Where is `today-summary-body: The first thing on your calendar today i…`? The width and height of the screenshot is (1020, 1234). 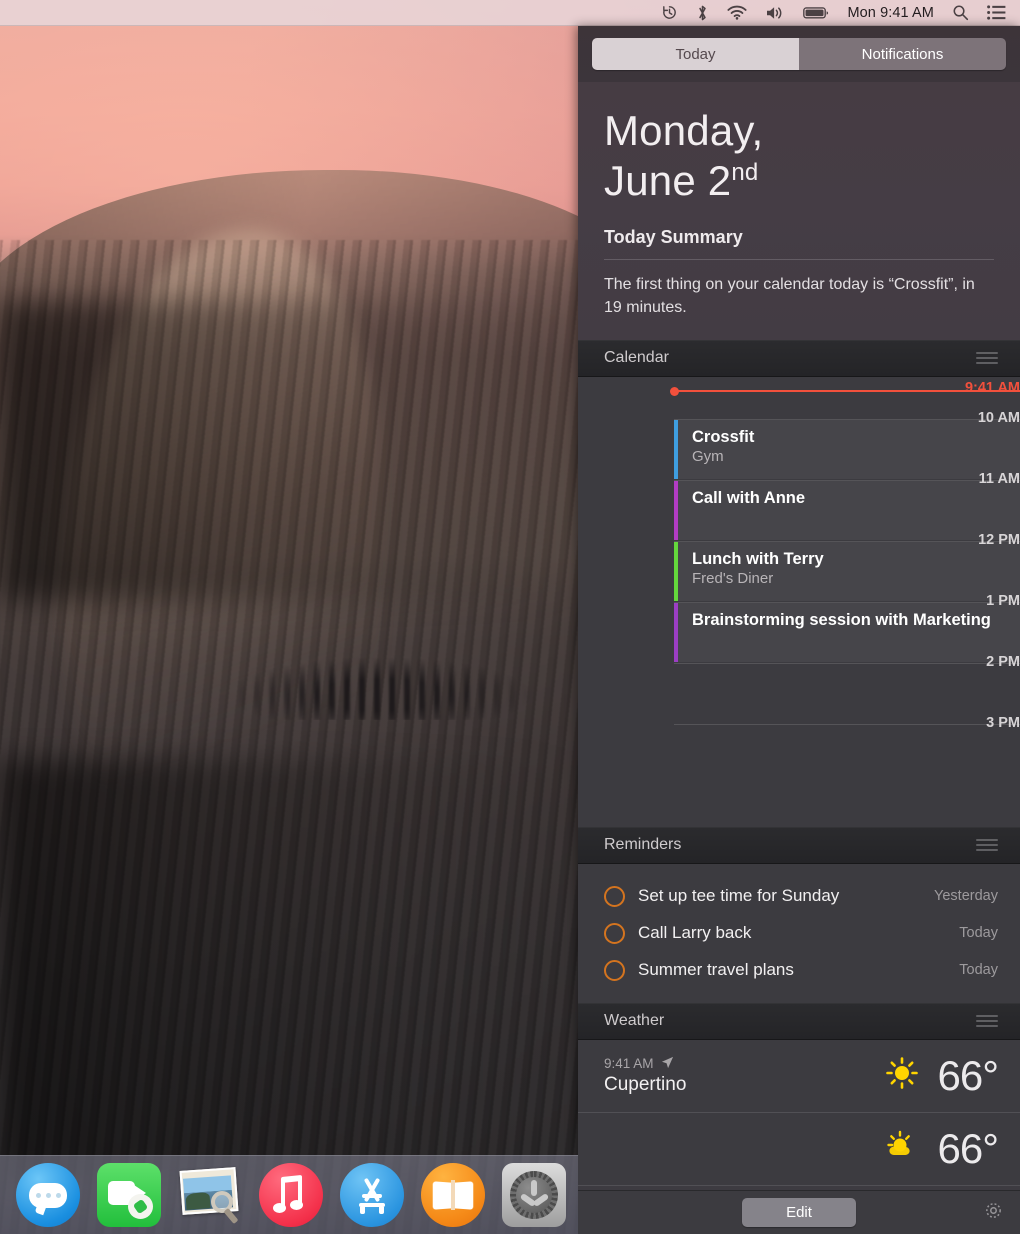 today-summary-body: The first thing on your calendar today i… is located at coordinates (789, 296).